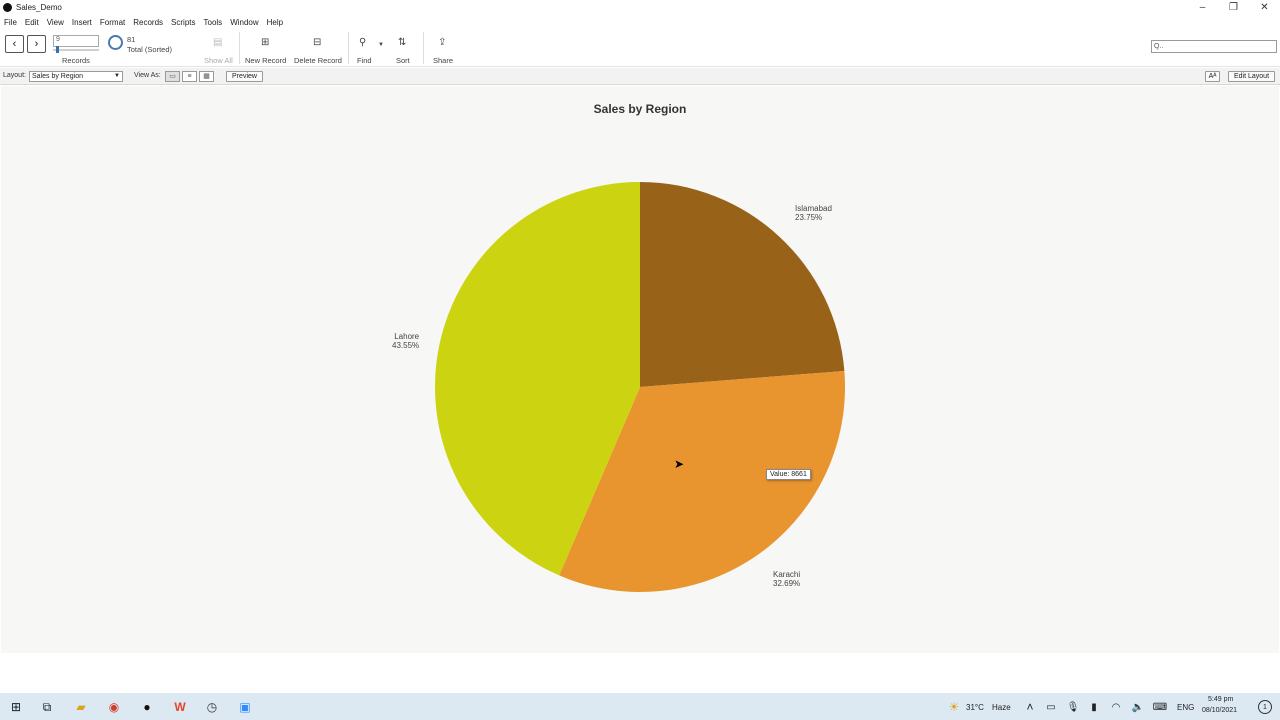 The image size is (1280, 720). Describe the element at coordinates (787, 574) in the screenshot. I see `slice-name: Karachi` at that location.